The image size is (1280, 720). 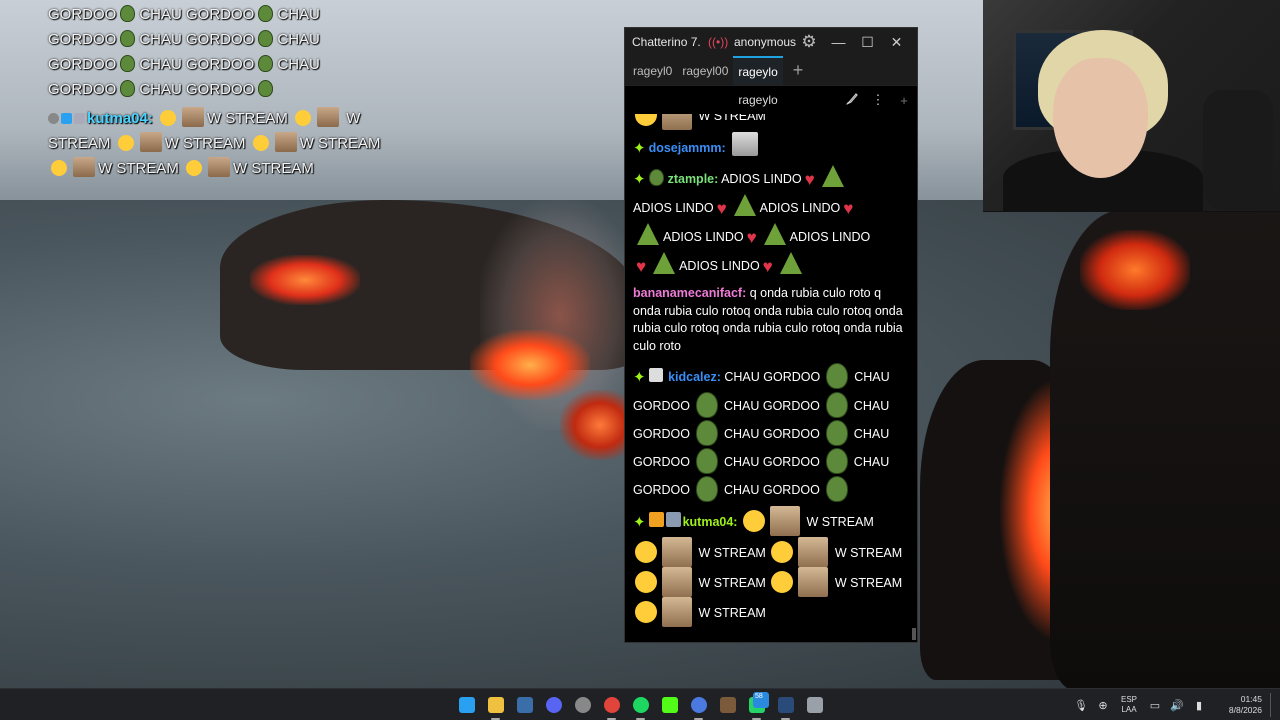 I want to click on discord-icon, so click(x=553, y=704).